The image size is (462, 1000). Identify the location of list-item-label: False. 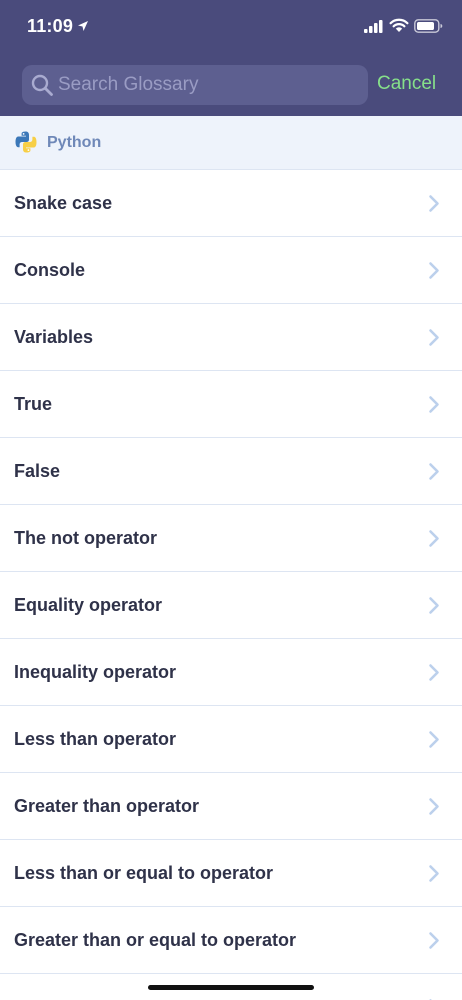
(37, 471).